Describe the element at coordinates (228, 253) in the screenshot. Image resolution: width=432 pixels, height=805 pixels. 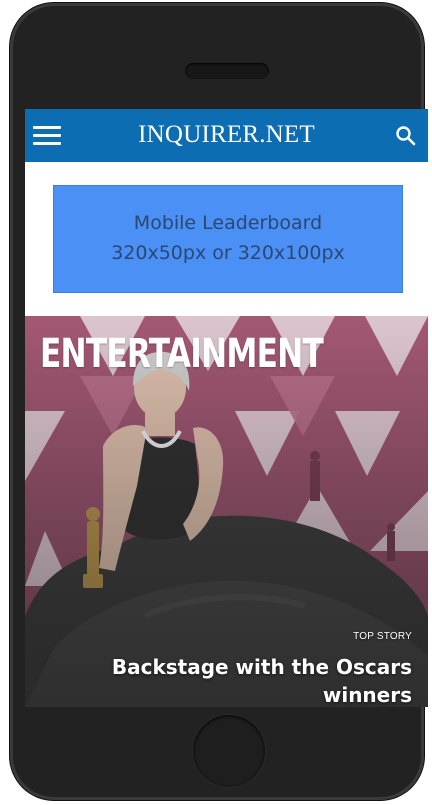
I see `ad-size: 320x50px or 320x100px` at that location.